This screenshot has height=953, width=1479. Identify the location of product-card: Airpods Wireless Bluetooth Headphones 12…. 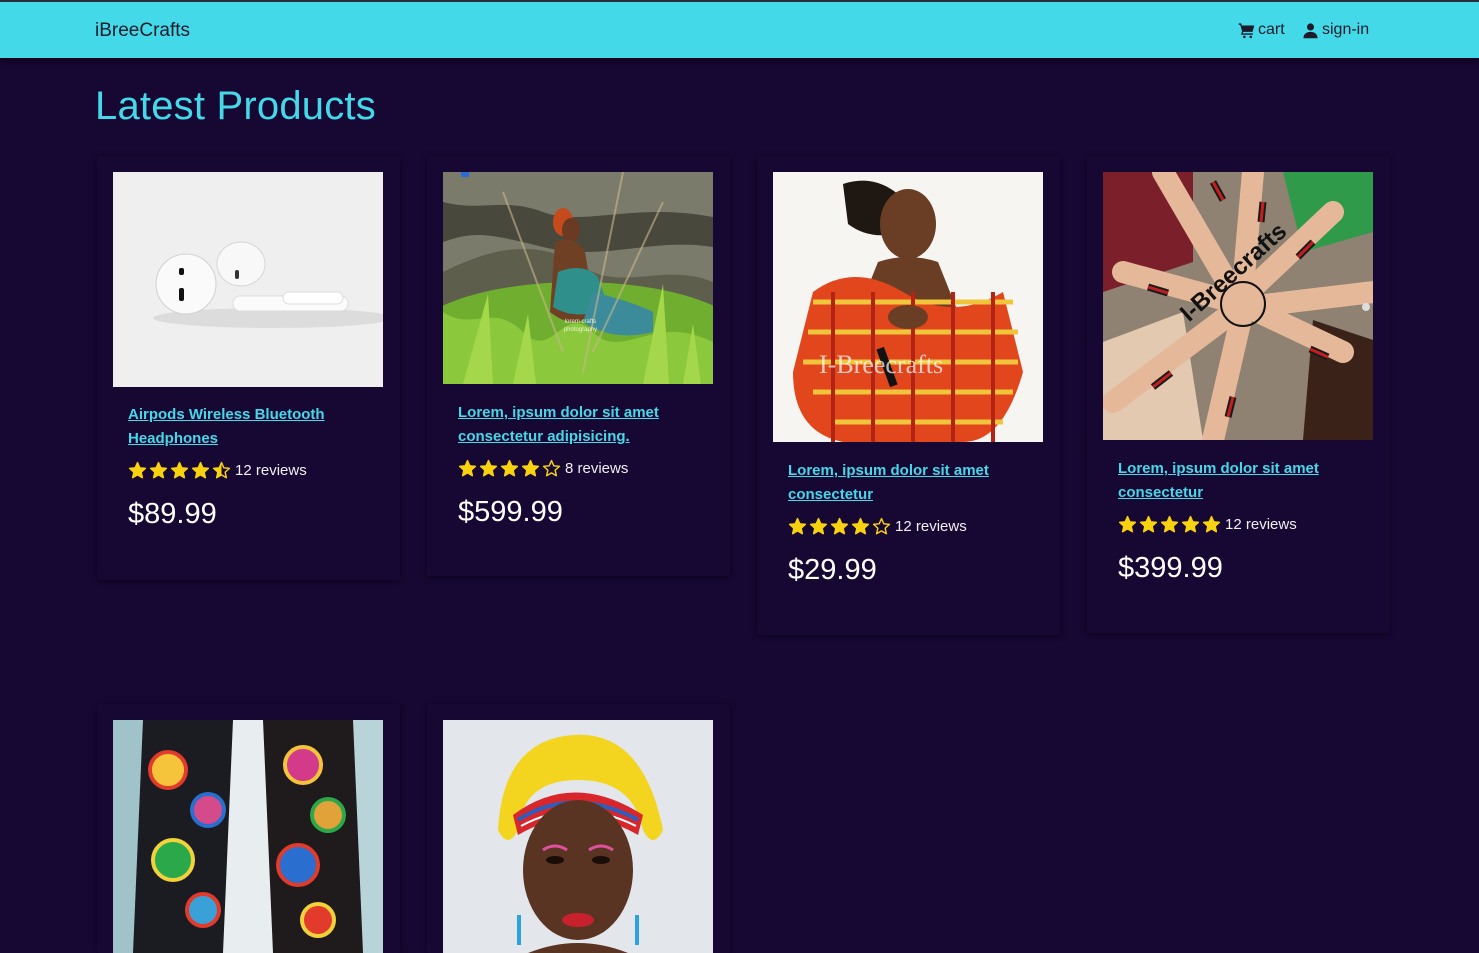
(248, 368).